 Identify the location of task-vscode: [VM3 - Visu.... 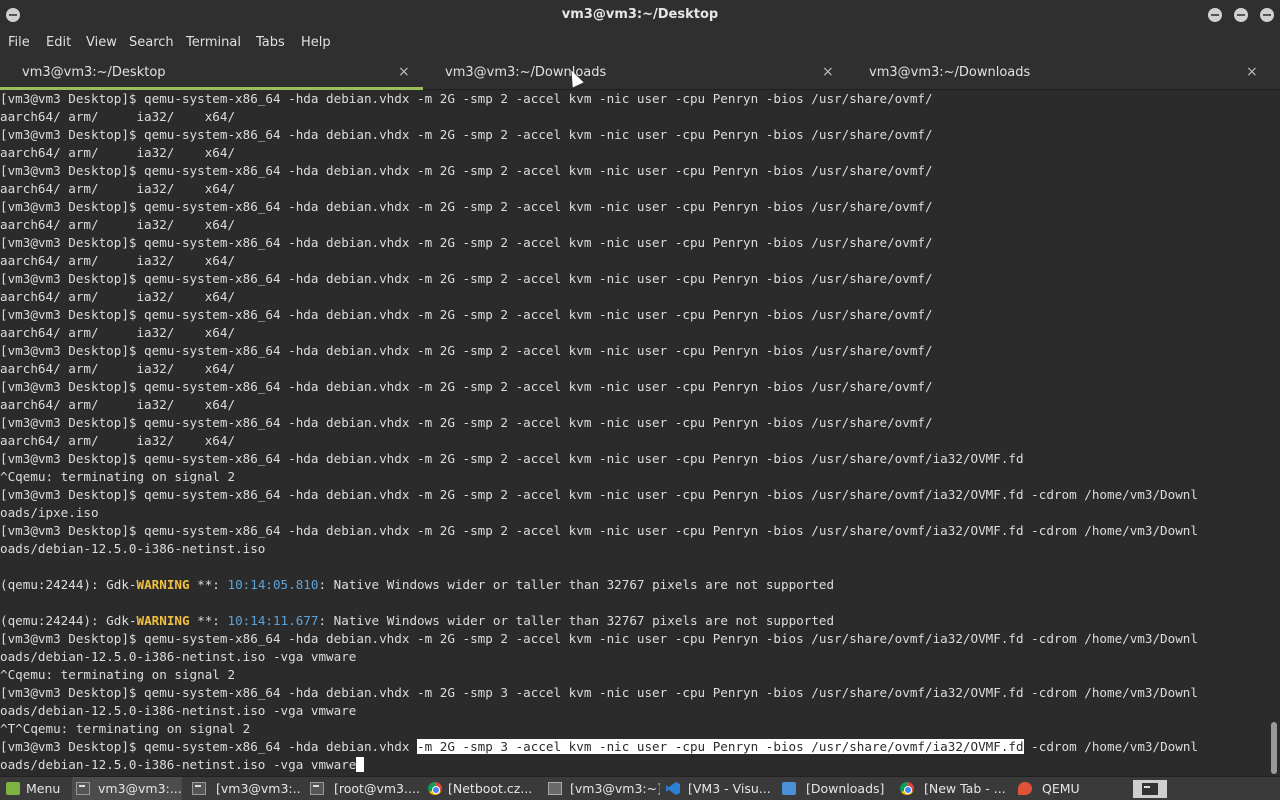
(722, 788).